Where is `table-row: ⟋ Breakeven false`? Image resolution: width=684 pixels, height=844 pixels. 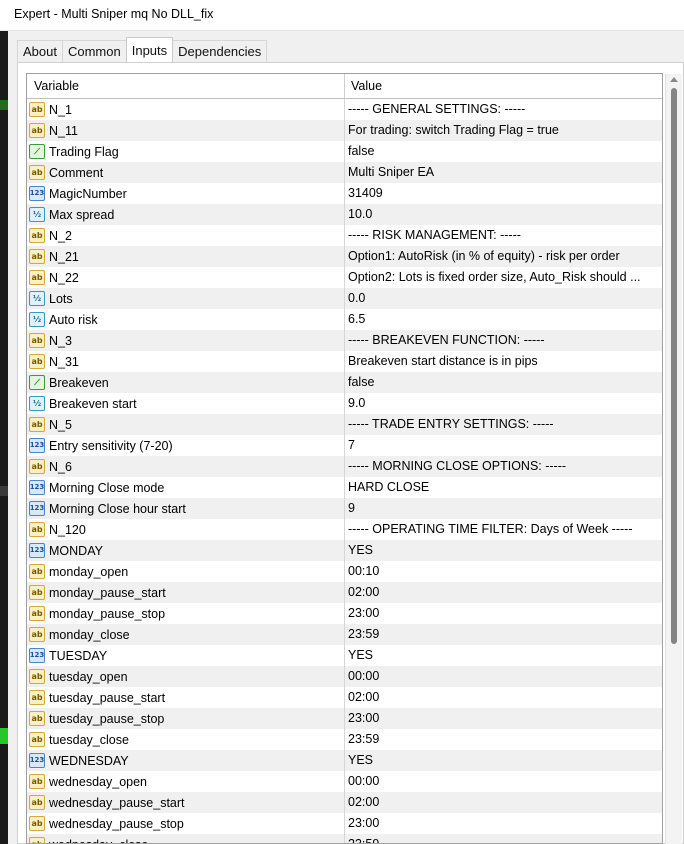
table-row: ⟋ Breakeven false is located at coordinates (344, 382).